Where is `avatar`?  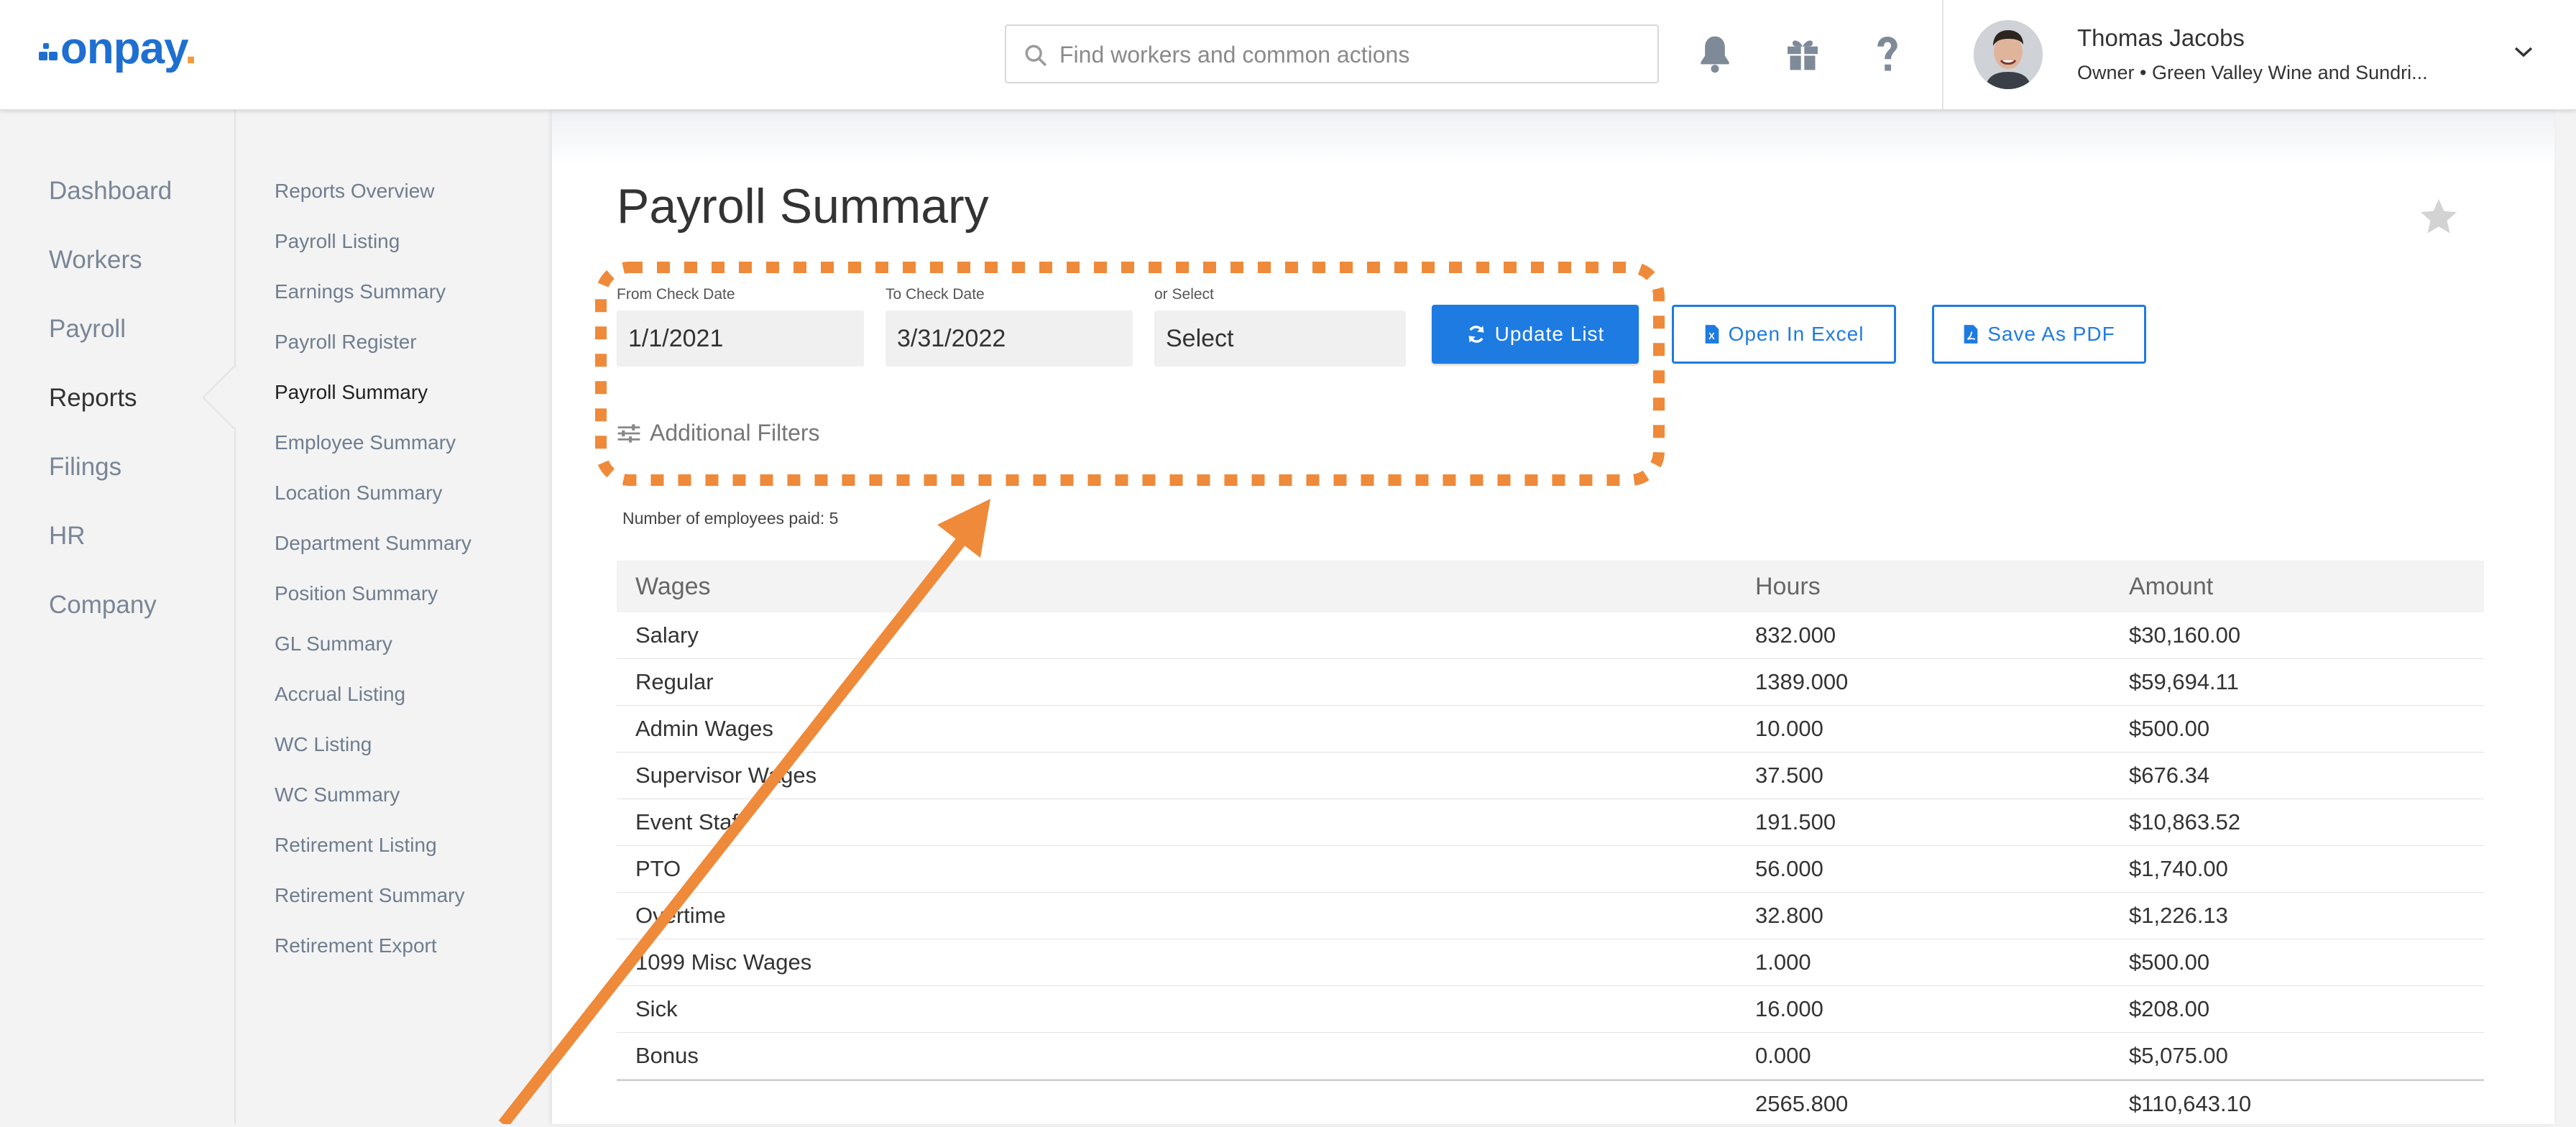
avatar is located at coordinates (2008, 54).